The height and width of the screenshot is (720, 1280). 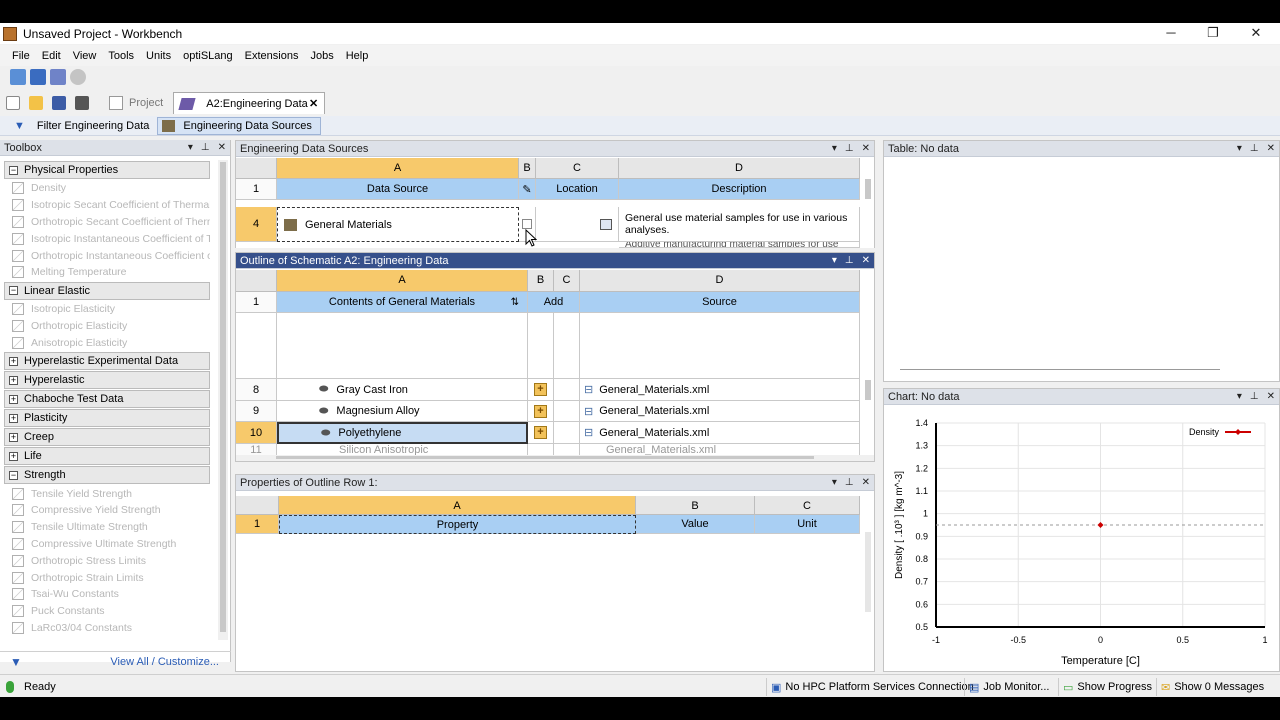 I want to click on toolbox-item: Tsai-Wu Constants, so click(x=105, y=594).